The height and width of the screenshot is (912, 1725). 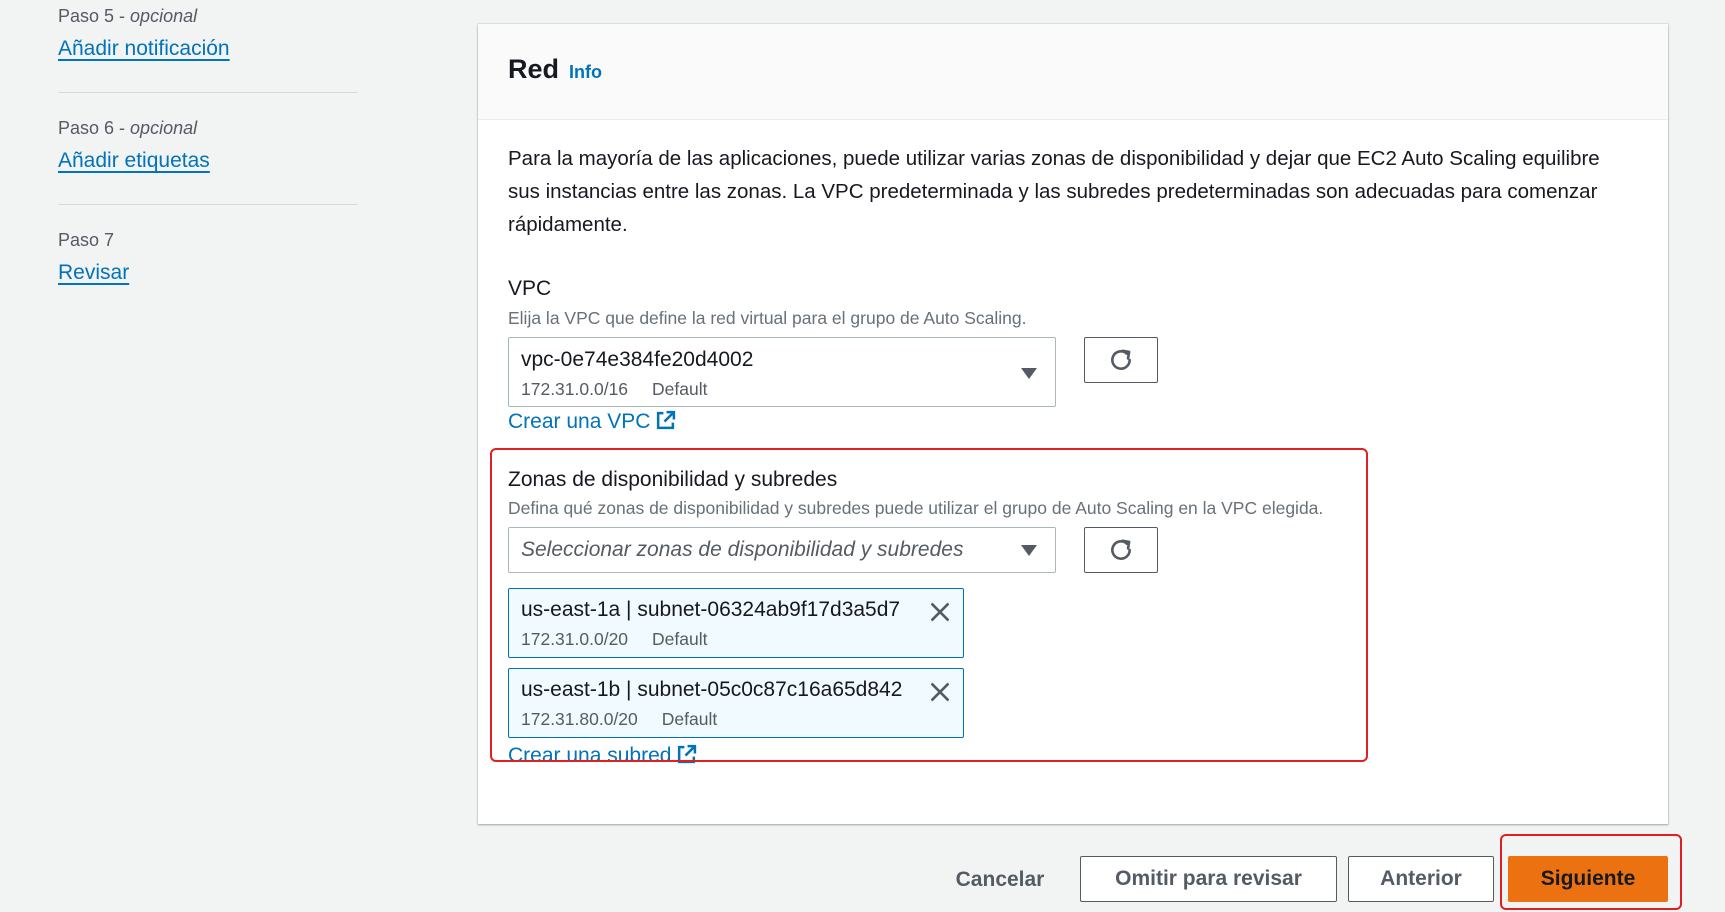 I want to click on vpc-refresh-button, so click(x=1121, y=360).